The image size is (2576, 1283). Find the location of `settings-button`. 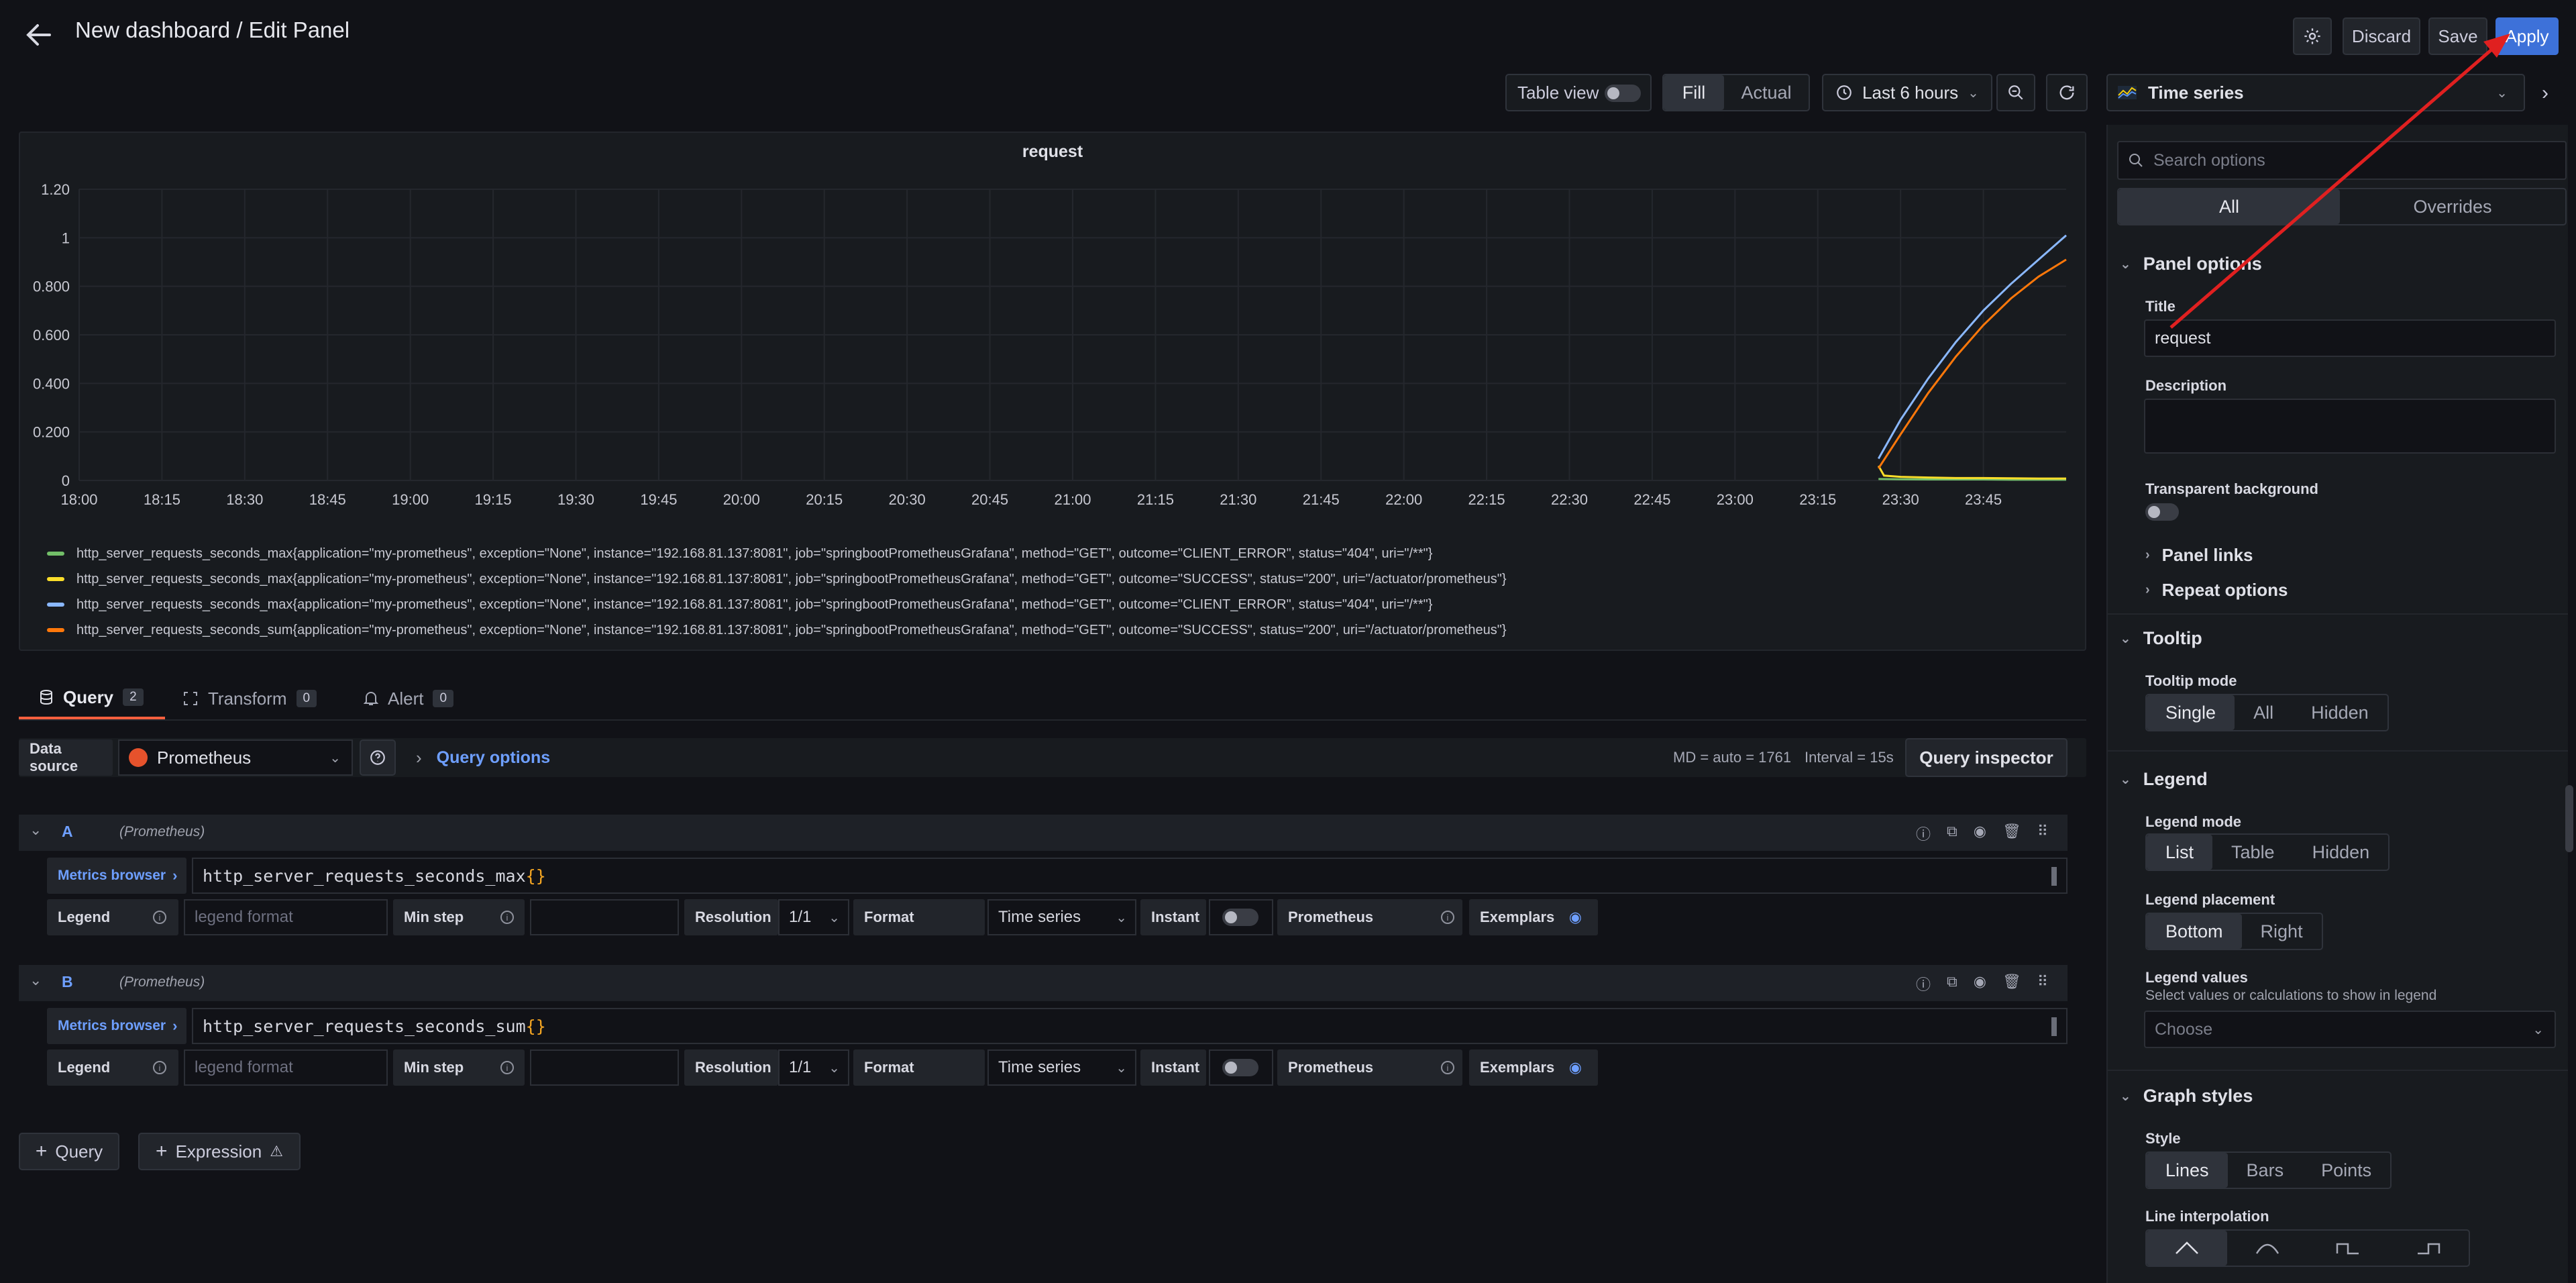

settings-button is located at coordinates (2312, 36).